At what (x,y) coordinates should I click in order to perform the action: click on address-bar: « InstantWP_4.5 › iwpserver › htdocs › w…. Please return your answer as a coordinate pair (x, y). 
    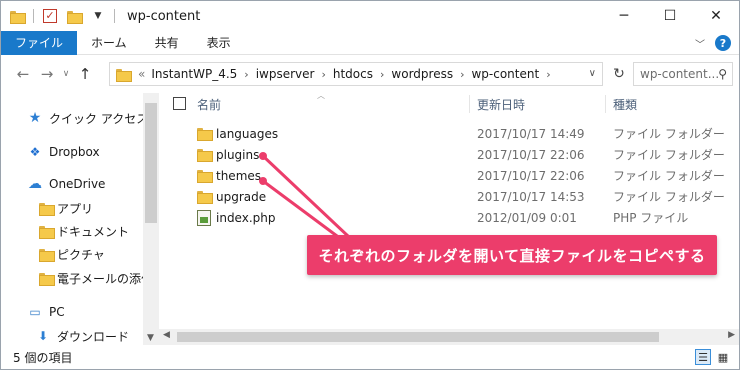
    Looking at the image, I should click on (356, 74).